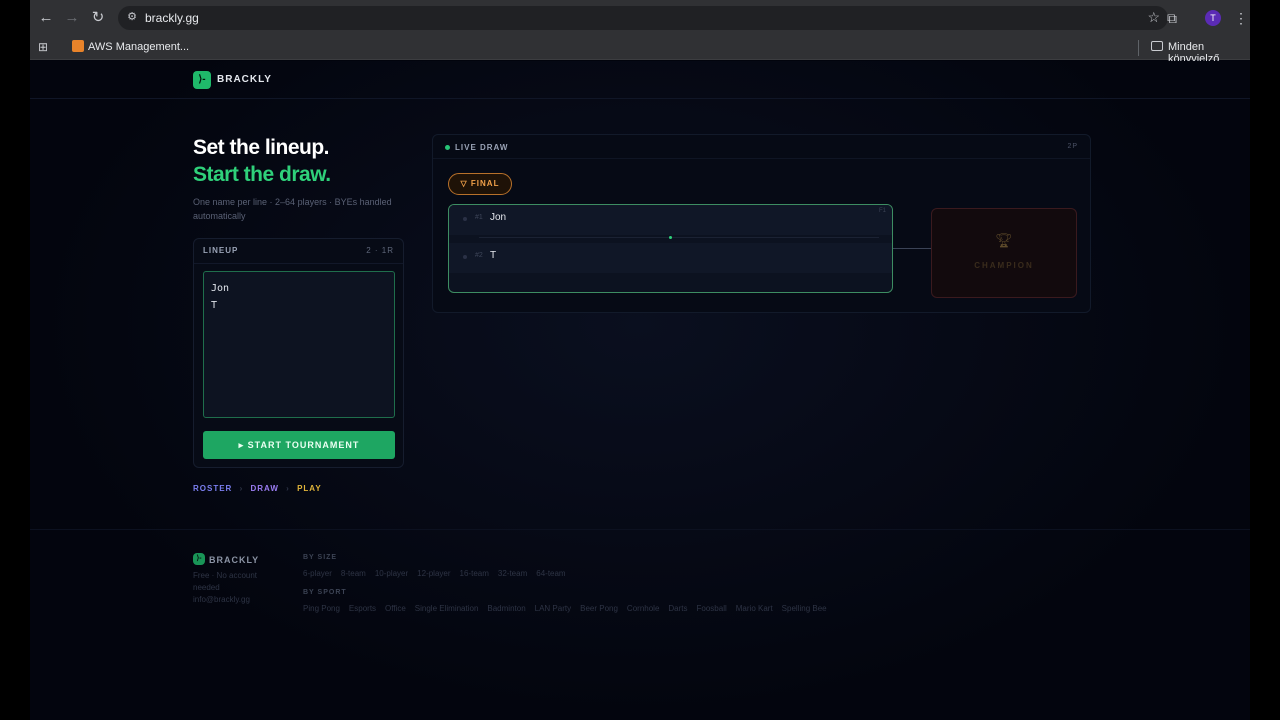 The image size is (1280, 720). I want to click on player-count: 2P, so click(1072, 146).